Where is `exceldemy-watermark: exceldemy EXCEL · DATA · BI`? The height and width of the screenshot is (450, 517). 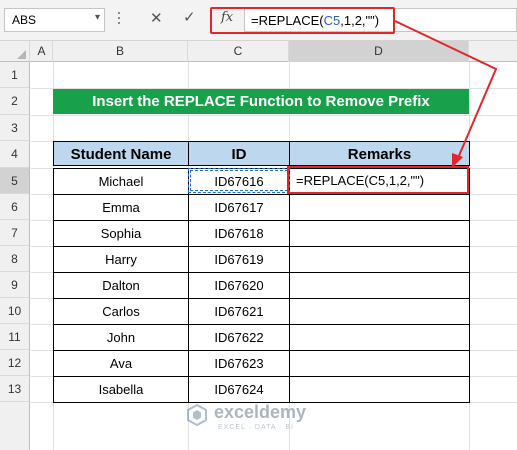
exceldemy-watermark: exceldemy EXCEL · DATA · BI is located at coordinates (256, 420).